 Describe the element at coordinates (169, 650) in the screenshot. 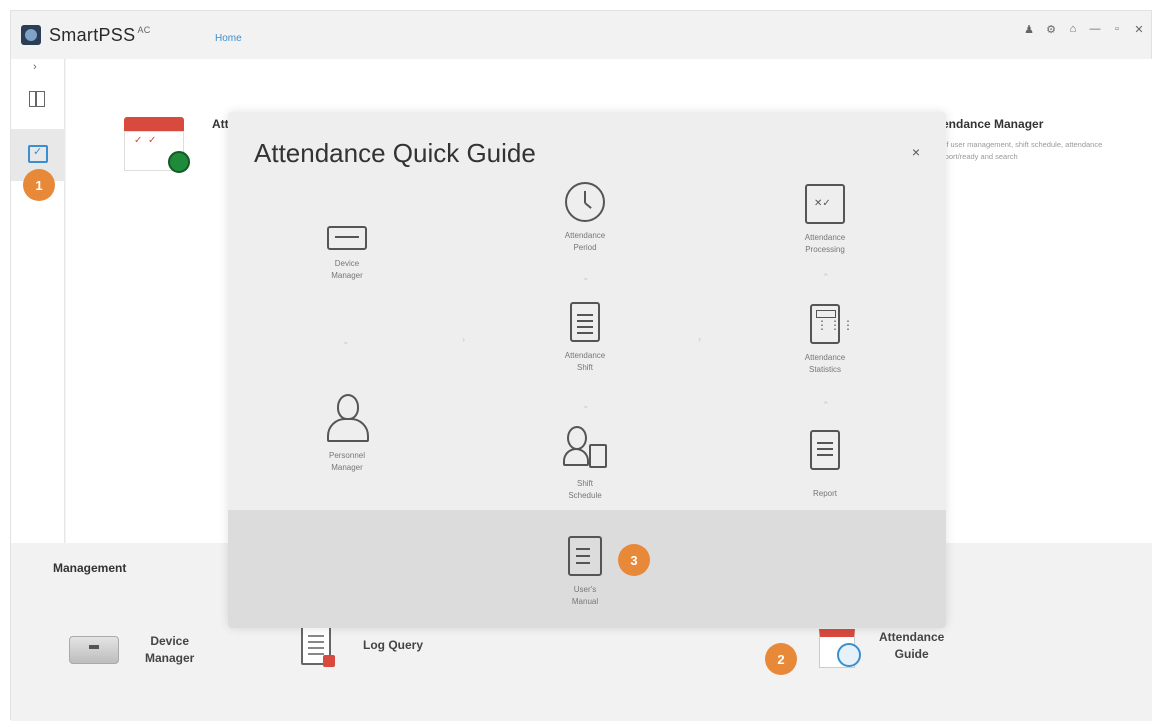

I see `device-manager-label: Device Manager` at that location.